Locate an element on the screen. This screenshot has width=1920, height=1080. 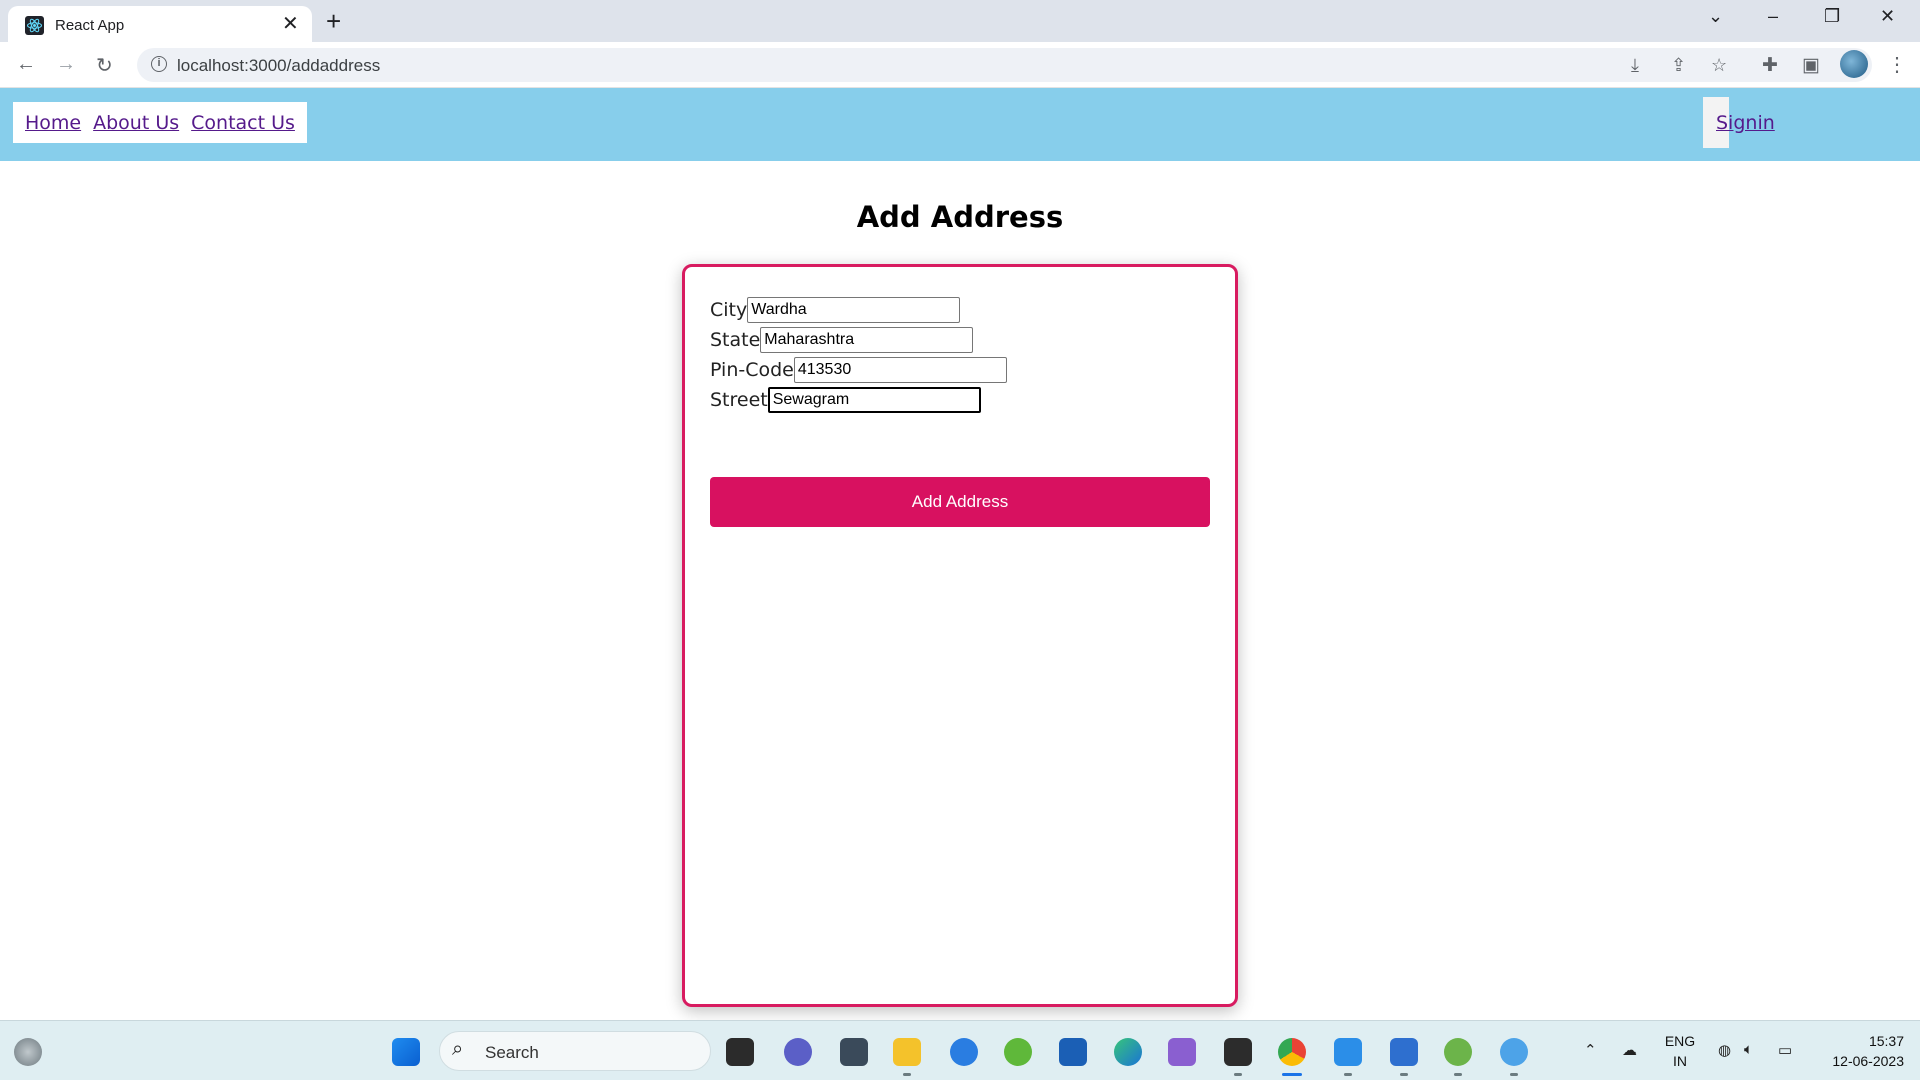
city-row: City is located at coordinates (835, 310).